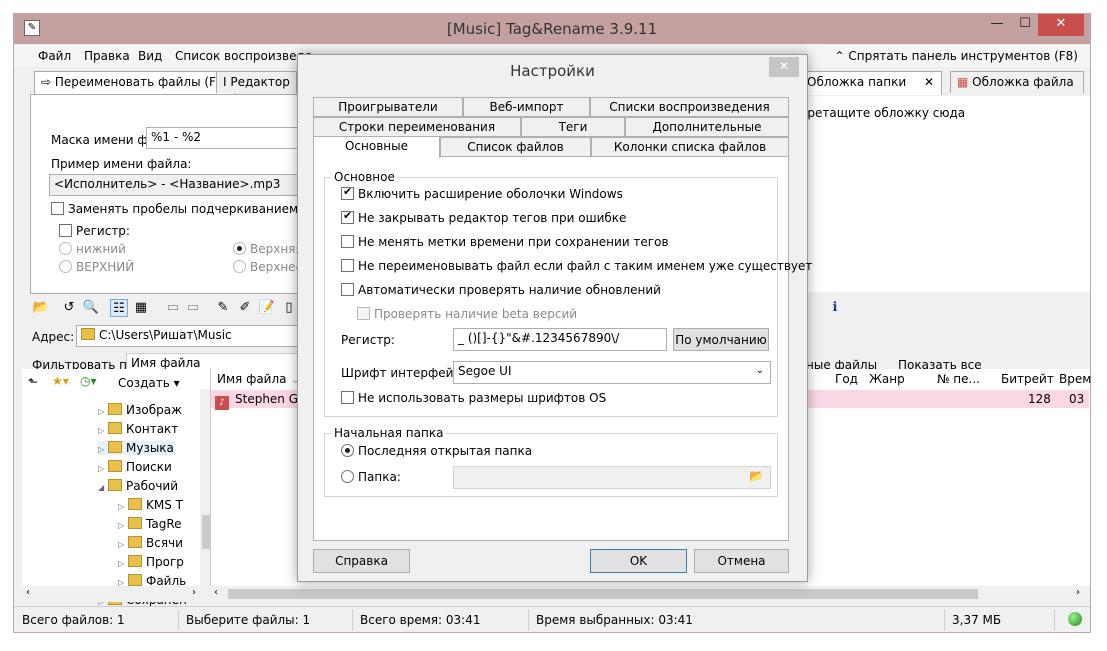 The height and width of the screenshot is (651, 1107). I want to click on tree-item: ▷ Изображ, so click(140, 410).